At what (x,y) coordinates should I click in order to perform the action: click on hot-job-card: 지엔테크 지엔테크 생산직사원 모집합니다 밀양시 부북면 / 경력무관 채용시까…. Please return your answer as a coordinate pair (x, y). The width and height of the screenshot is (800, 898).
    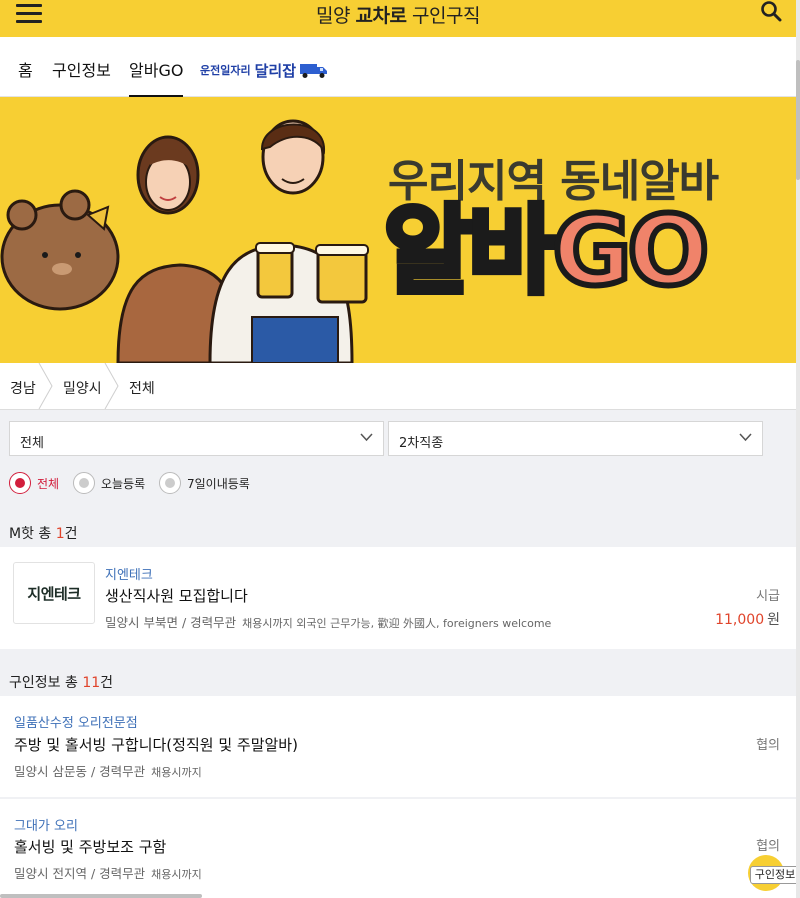
    Looking at the image, I should click on (398, 598).